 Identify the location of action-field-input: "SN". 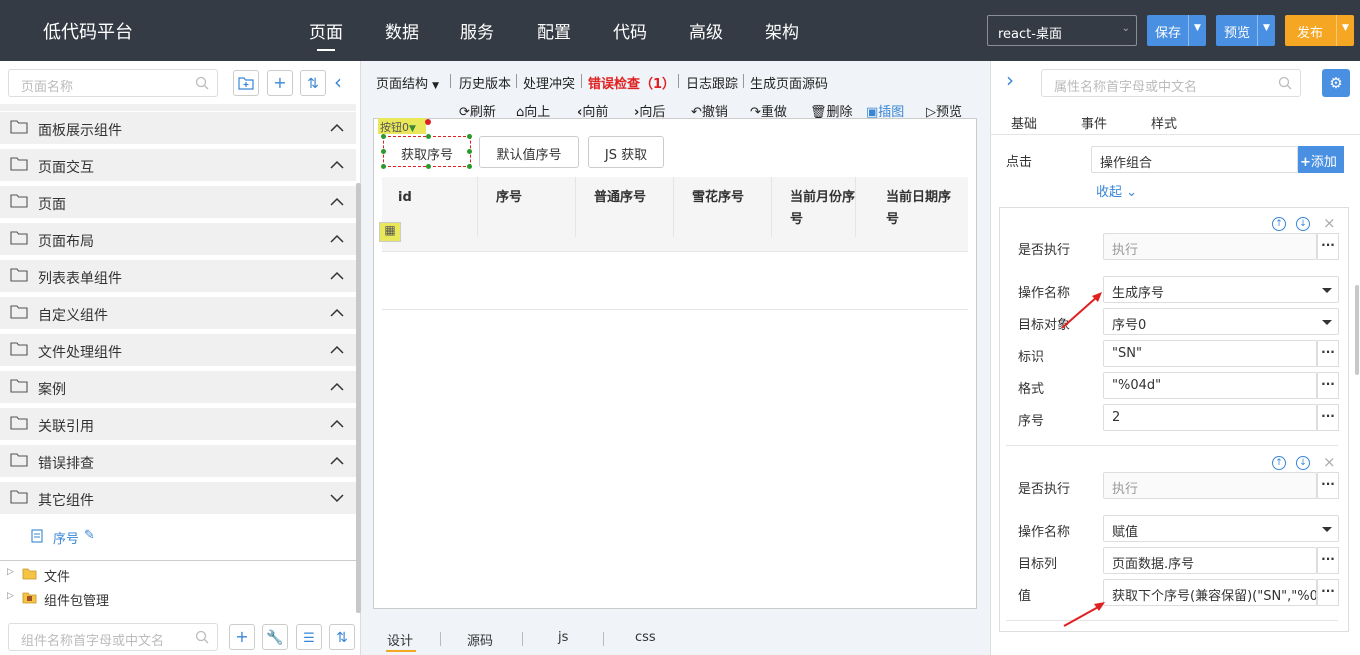
(1210, 353).